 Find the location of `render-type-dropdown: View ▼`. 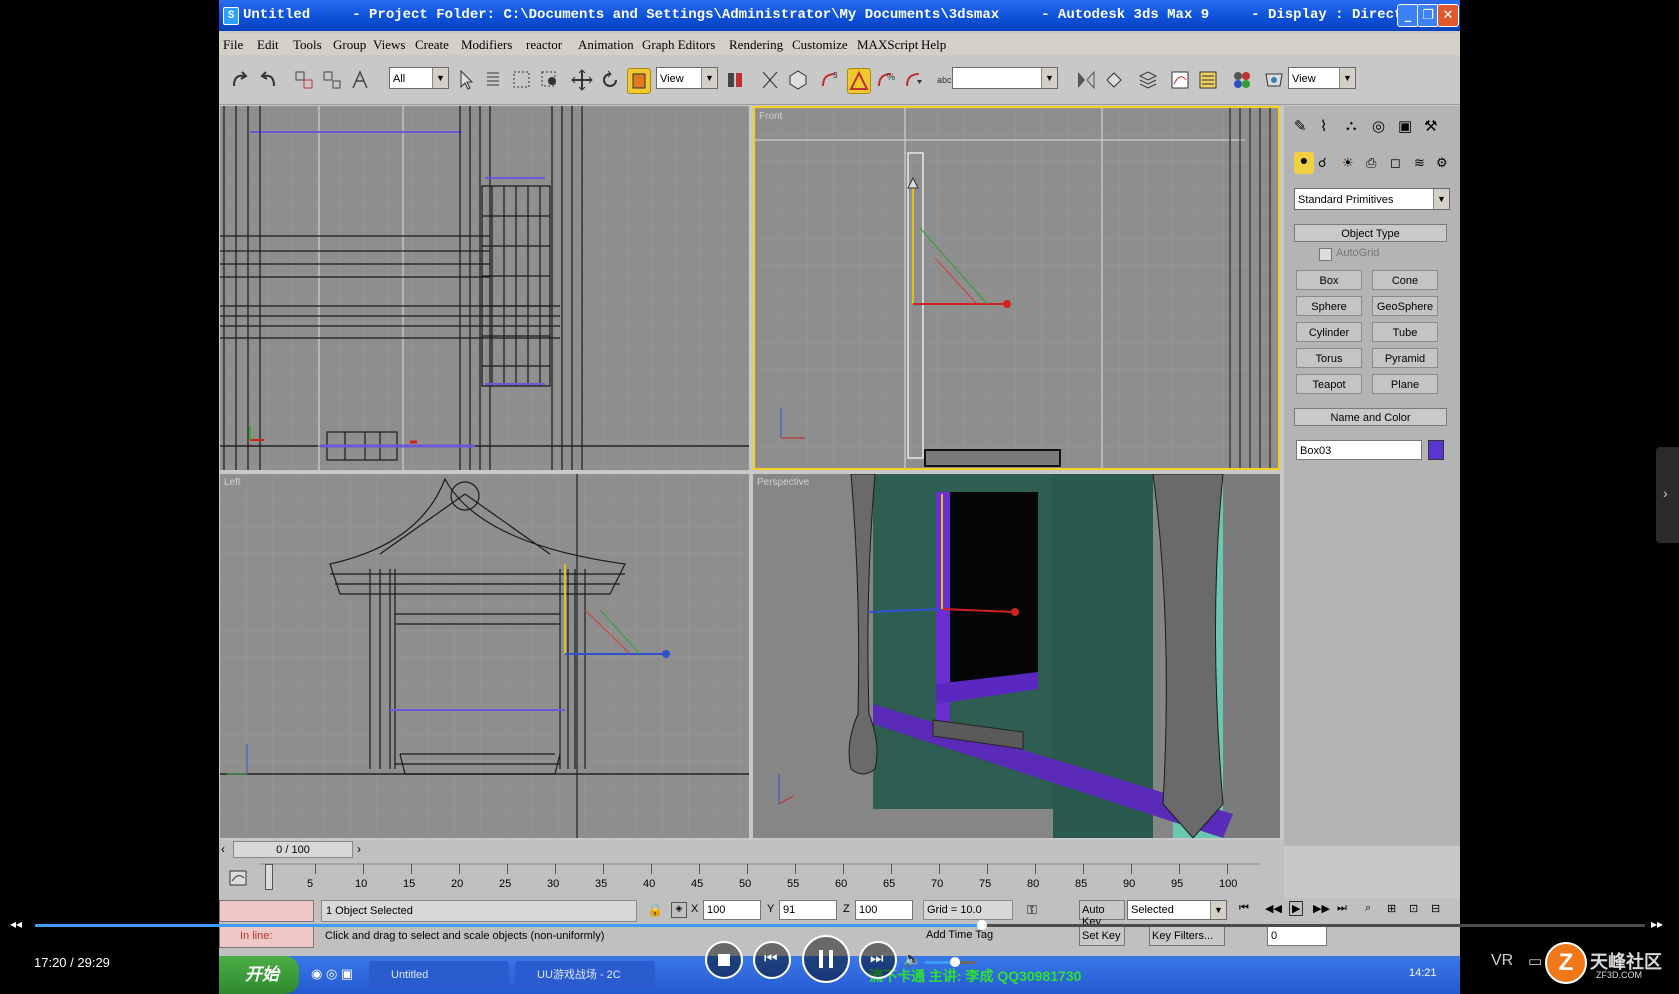

render-type-dropdown: View ▼ is located at coordinates (1322, 78).